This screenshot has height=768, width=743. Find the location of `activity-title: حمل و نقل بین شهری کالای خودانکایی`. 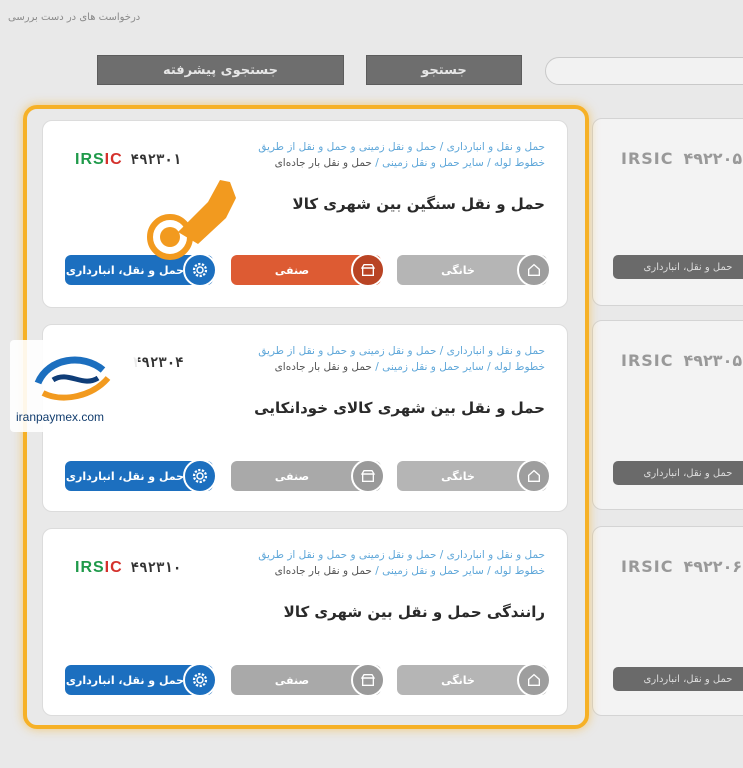

activity-title: حمل و نقل بین شهری کالای خودانکایی is located at coordinates (399, 408).